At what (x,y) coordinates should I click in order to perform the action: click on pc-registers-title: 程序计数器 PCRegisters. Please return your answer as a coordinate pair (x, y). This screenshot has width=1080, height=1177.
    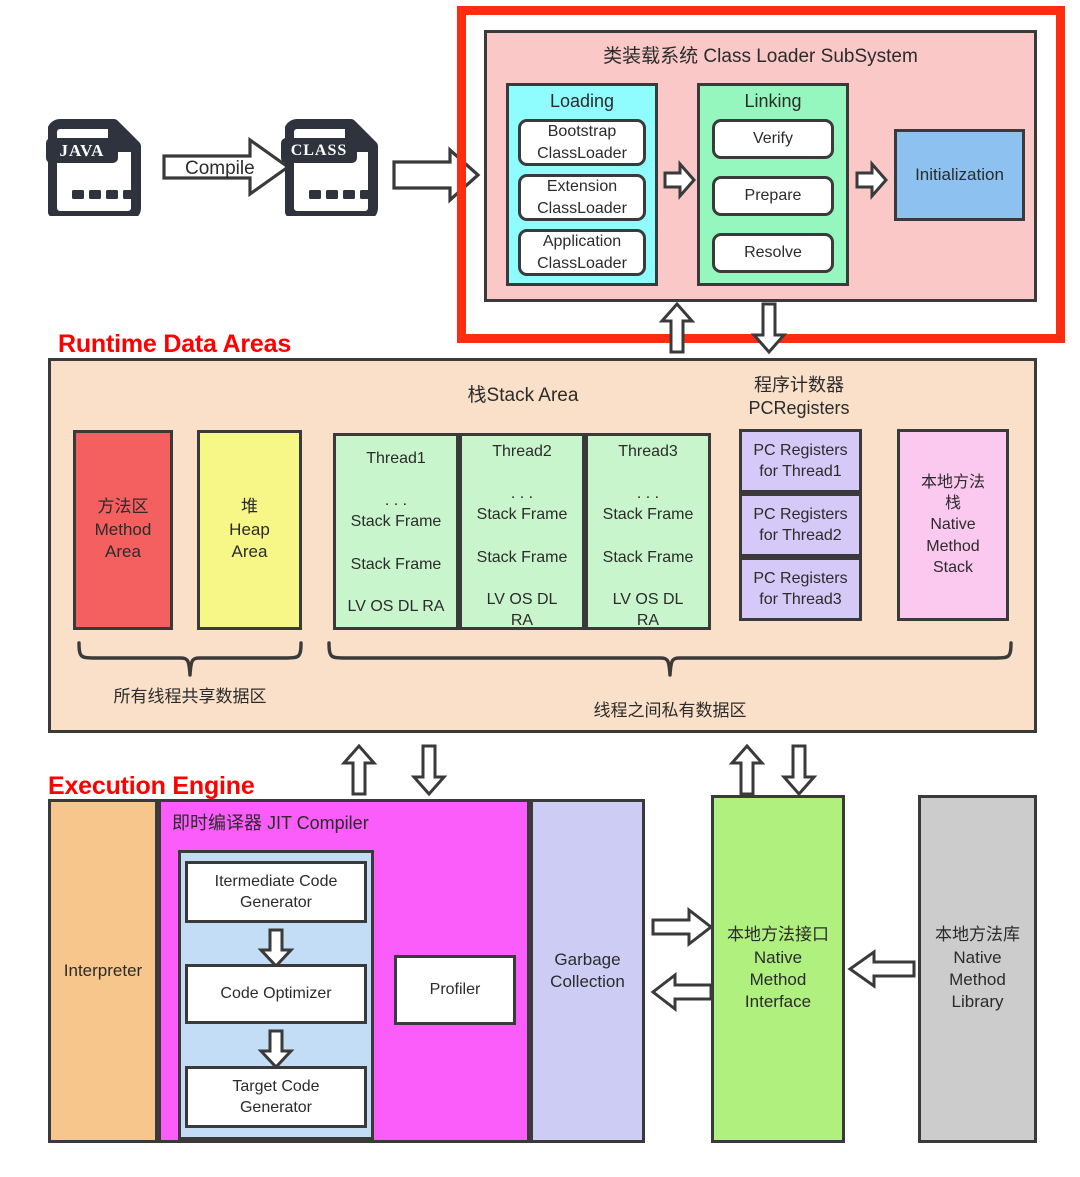
    Looking at the image, I should click on (799, 397).